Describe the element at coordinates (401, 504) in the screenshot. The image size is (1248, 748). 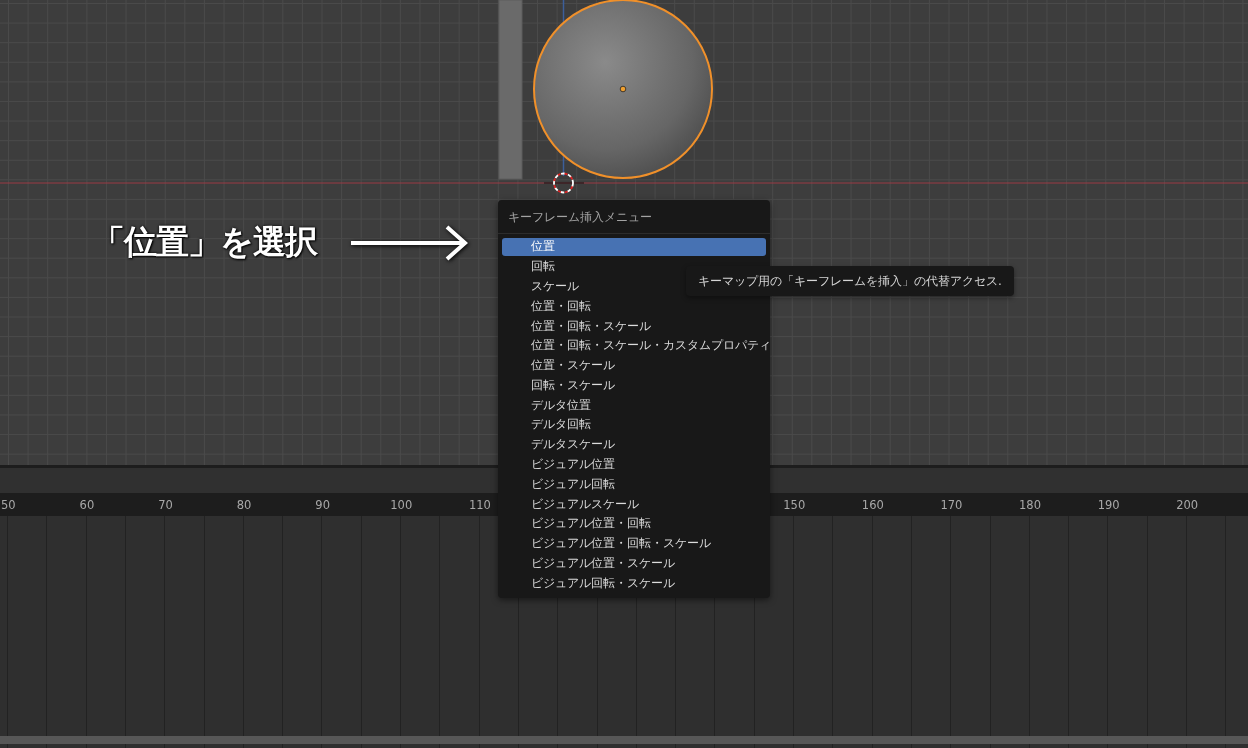
I see `frame-number: 100` at that location.